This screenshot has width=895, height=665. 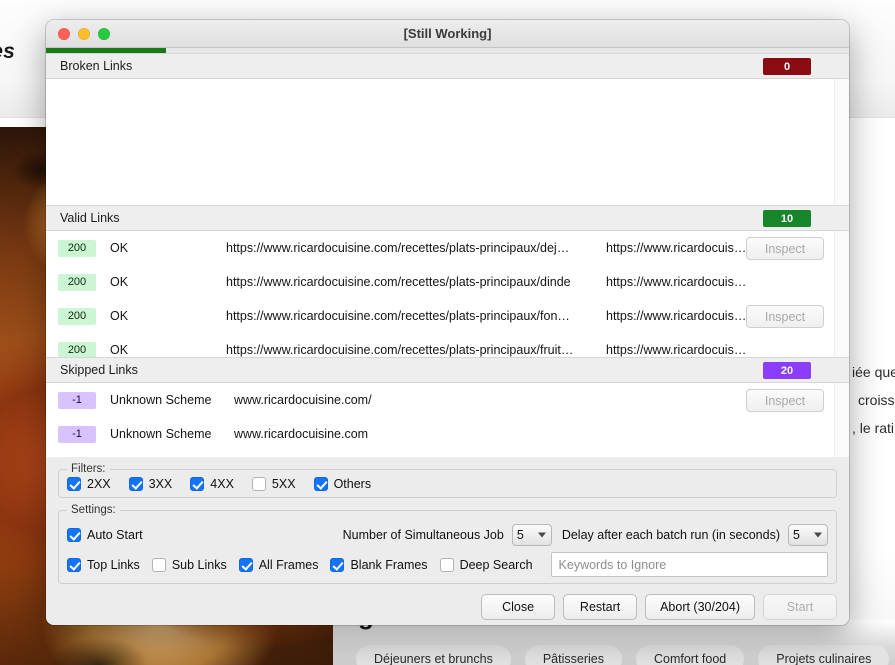 I want to click on category-chip: Pâtisseries, so click(x=573, y=655).